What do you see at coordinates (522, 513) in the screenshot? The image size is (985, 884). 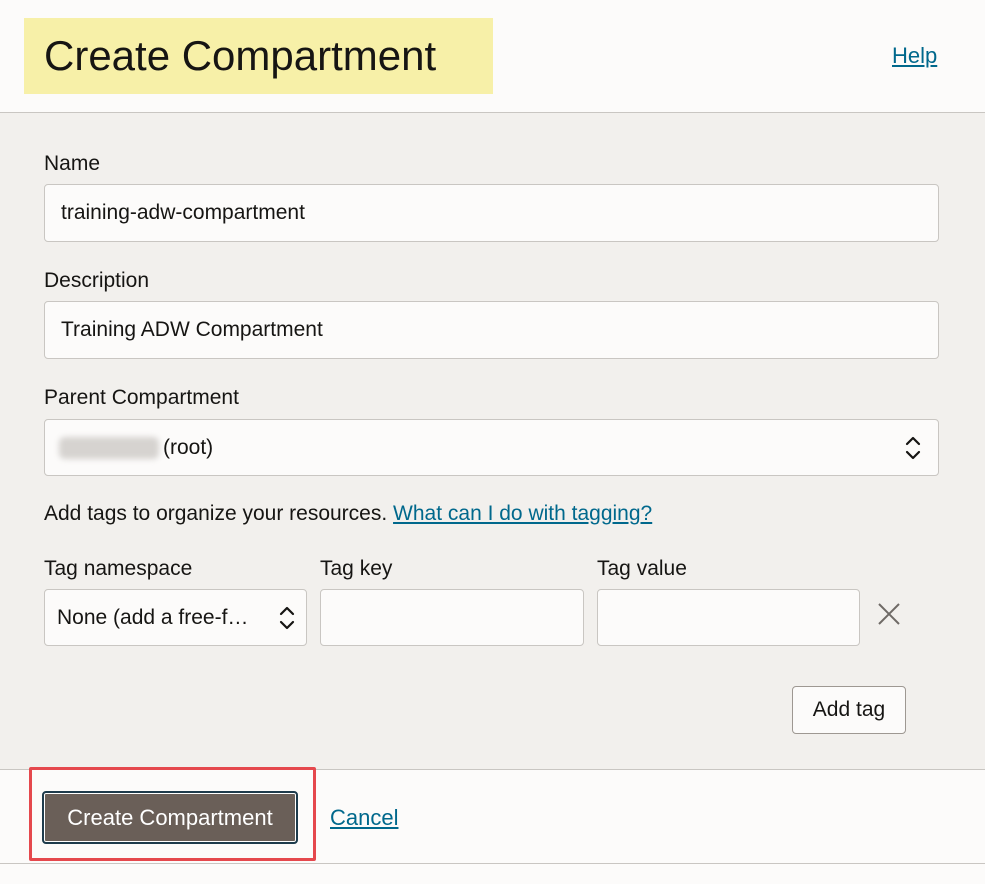 I see `tagging-help-link: What can I do with tagging?` at bounding box center [522, 513].